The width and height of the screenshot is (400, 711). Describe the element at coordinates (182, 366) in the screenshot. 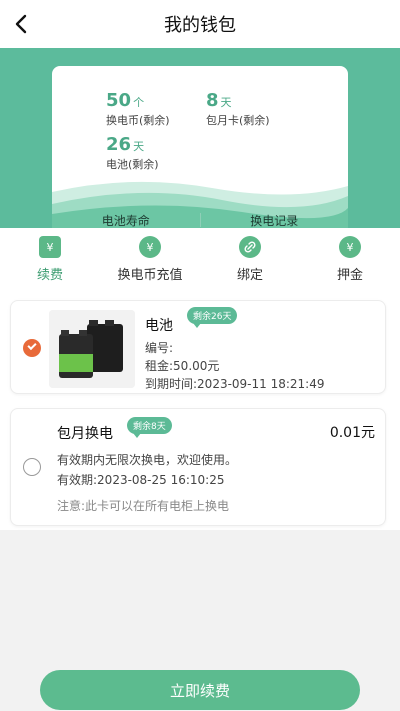

I see `battery-rent: 租金:50.00元` at that location.